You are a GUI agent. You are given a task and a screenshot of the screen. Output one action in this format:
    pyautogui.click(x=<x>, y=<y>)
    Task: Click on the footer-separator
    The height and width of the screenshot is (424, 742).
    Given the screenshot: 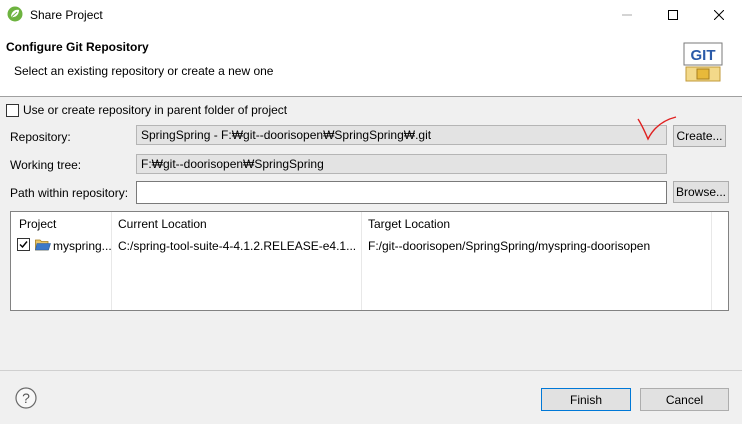 What is the action you would take?
    pyautogui.click(x=371, y=370)
    